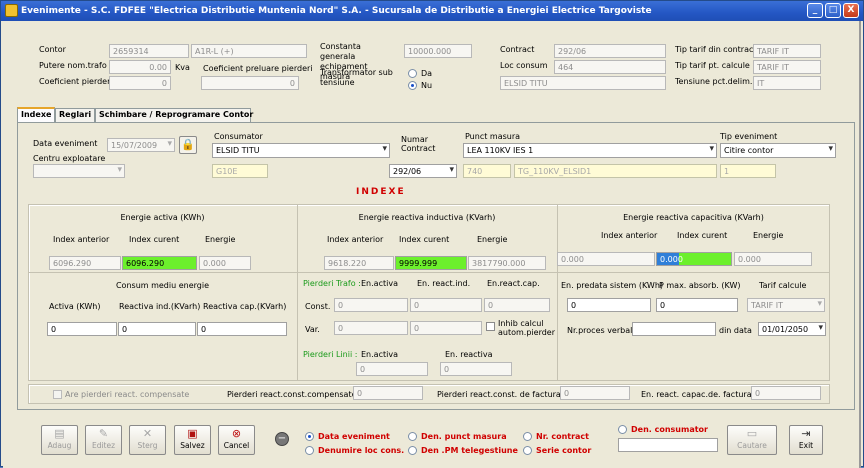  Describe the element at coordinates (332, 283) in the screenshot. I see `pierderi-trafo-label: Pierderi Trafo :` at that location.